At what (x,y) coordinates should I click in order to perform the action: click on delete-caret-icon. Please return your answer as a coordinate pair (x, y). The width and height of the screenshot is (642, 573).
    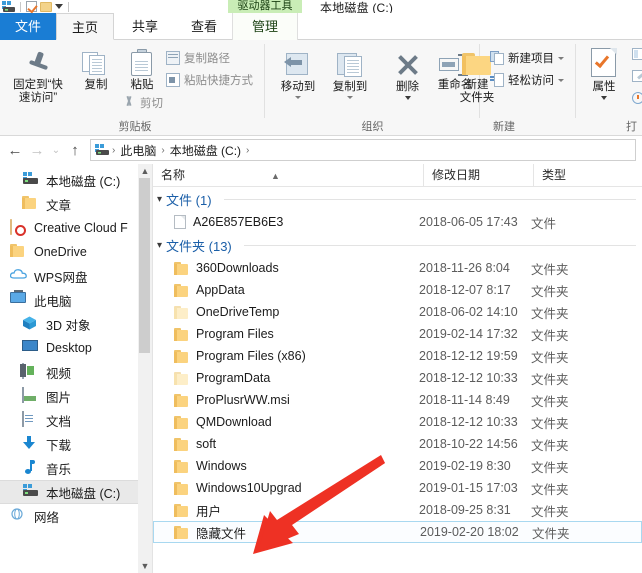
    Looking at the image, I should click on (407, 98).